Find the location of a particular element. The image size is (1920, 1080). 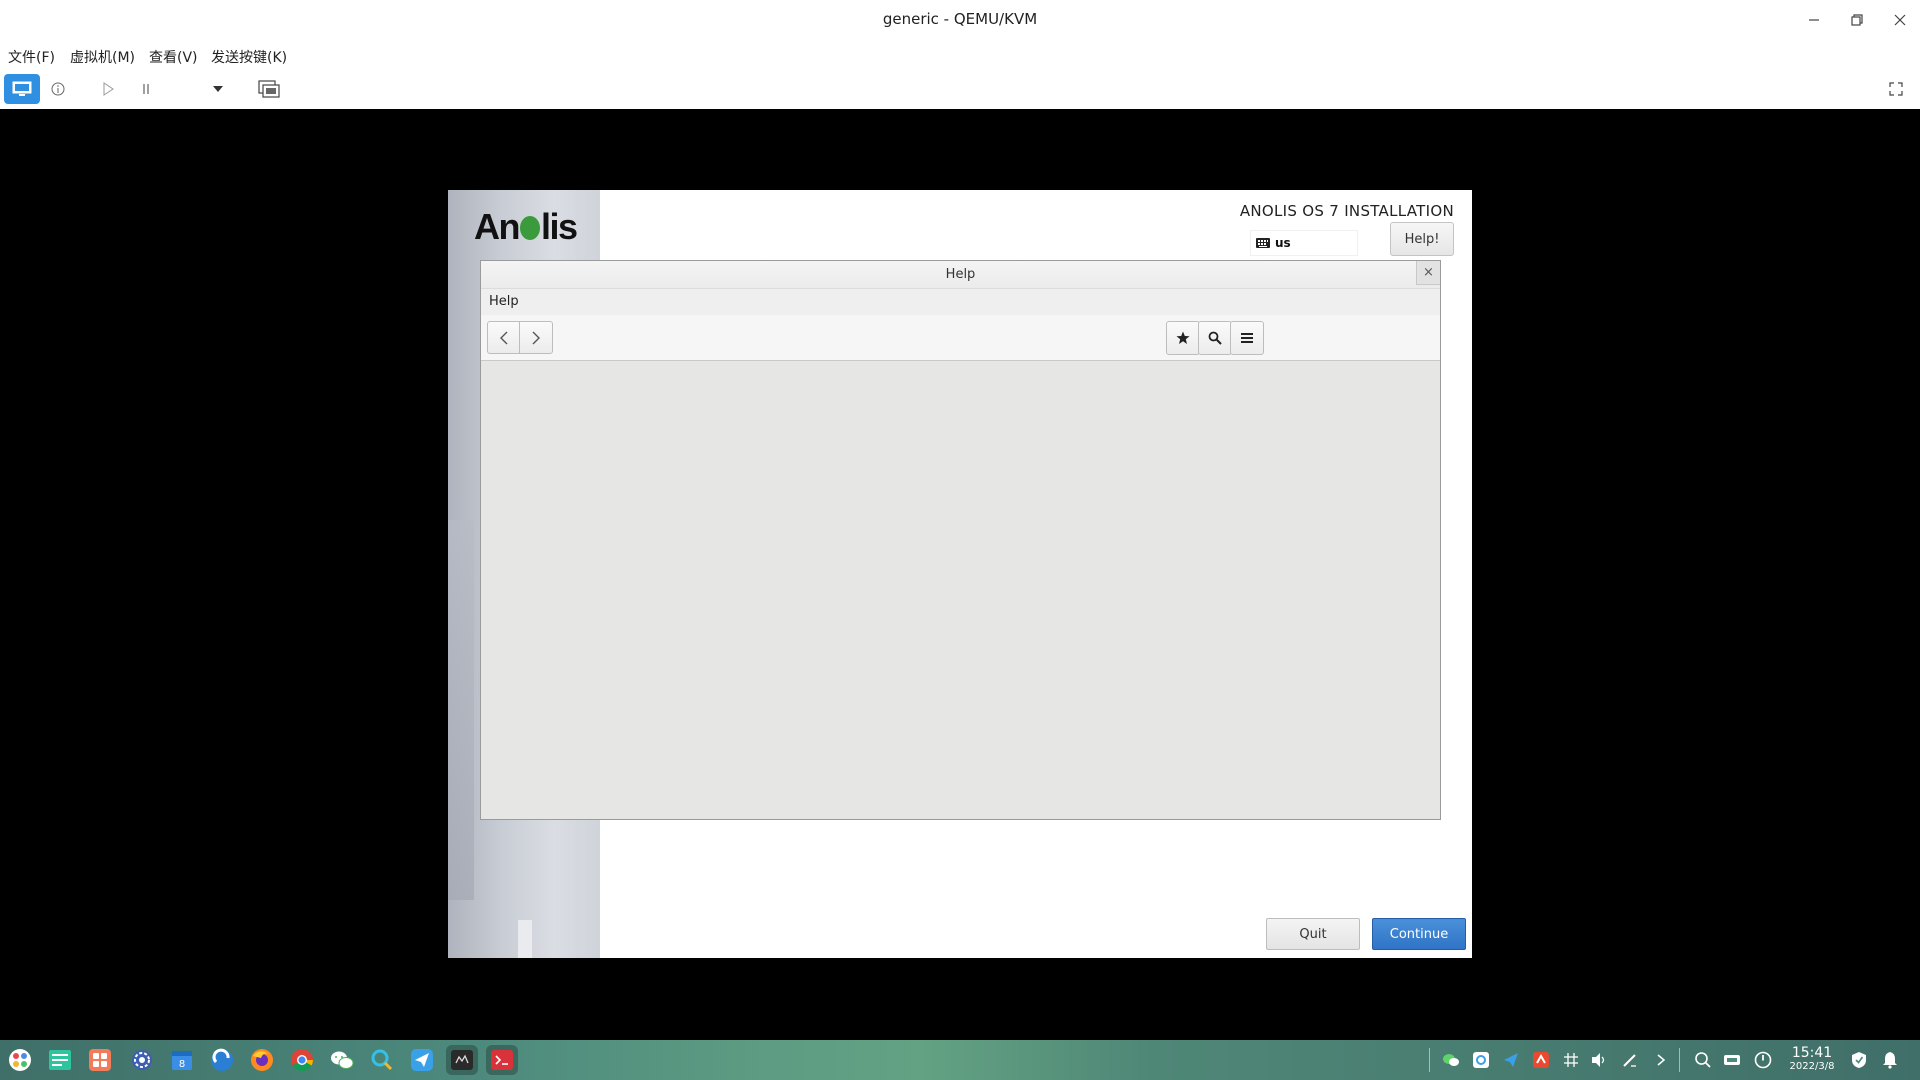

close-button is located at coordinates (1900, 20).